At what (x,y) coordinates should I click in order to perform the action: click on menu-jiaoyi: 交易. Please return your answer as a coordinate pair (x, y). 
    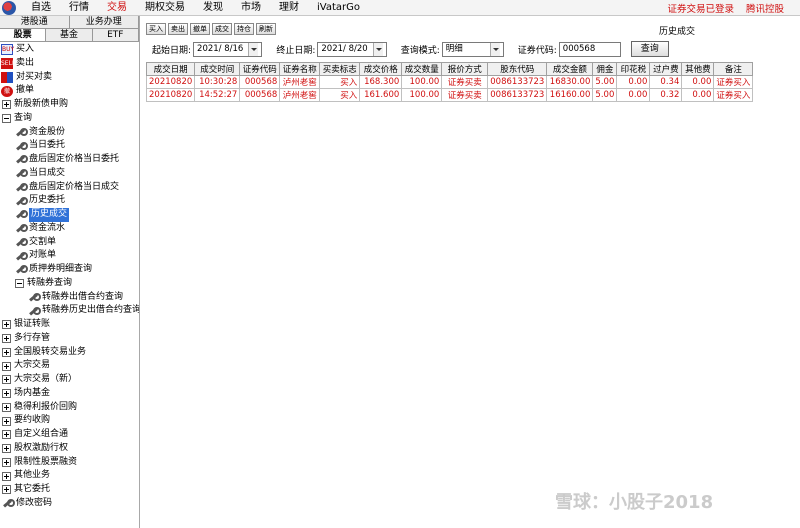
    Looking at the image, I should click on (117, 8).